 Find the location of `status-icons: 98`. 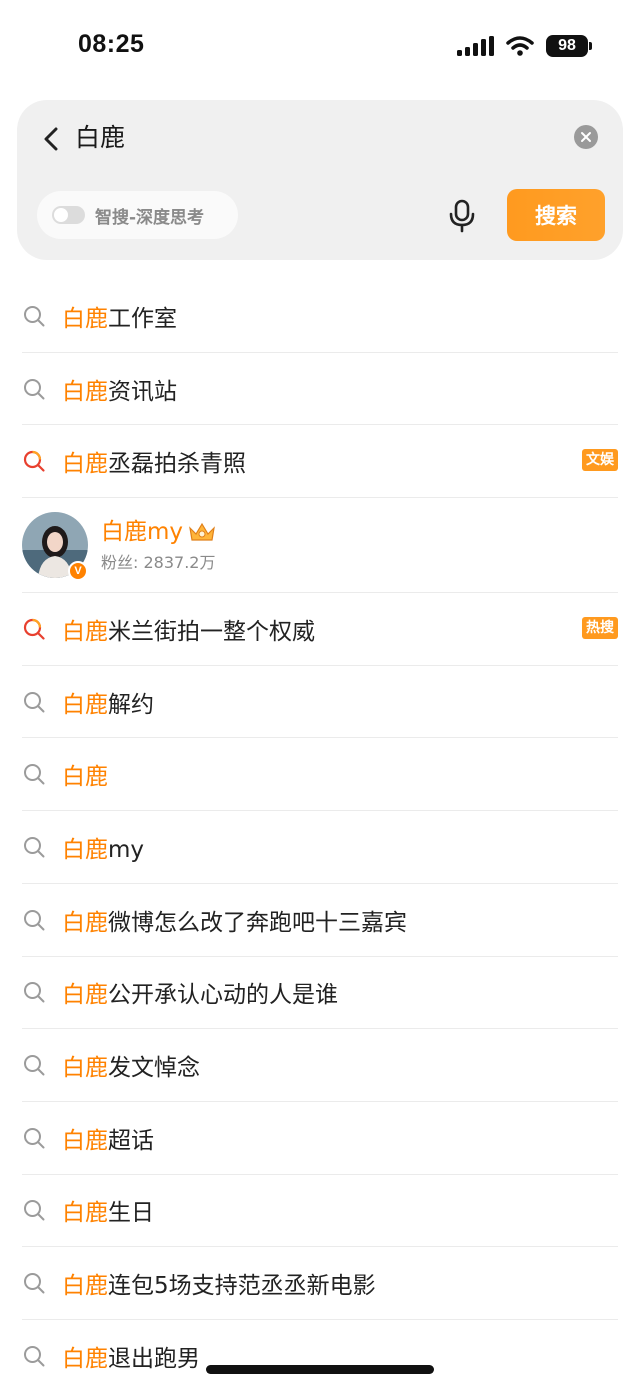

status-icons: 98 is located at coordinates (524, 46).